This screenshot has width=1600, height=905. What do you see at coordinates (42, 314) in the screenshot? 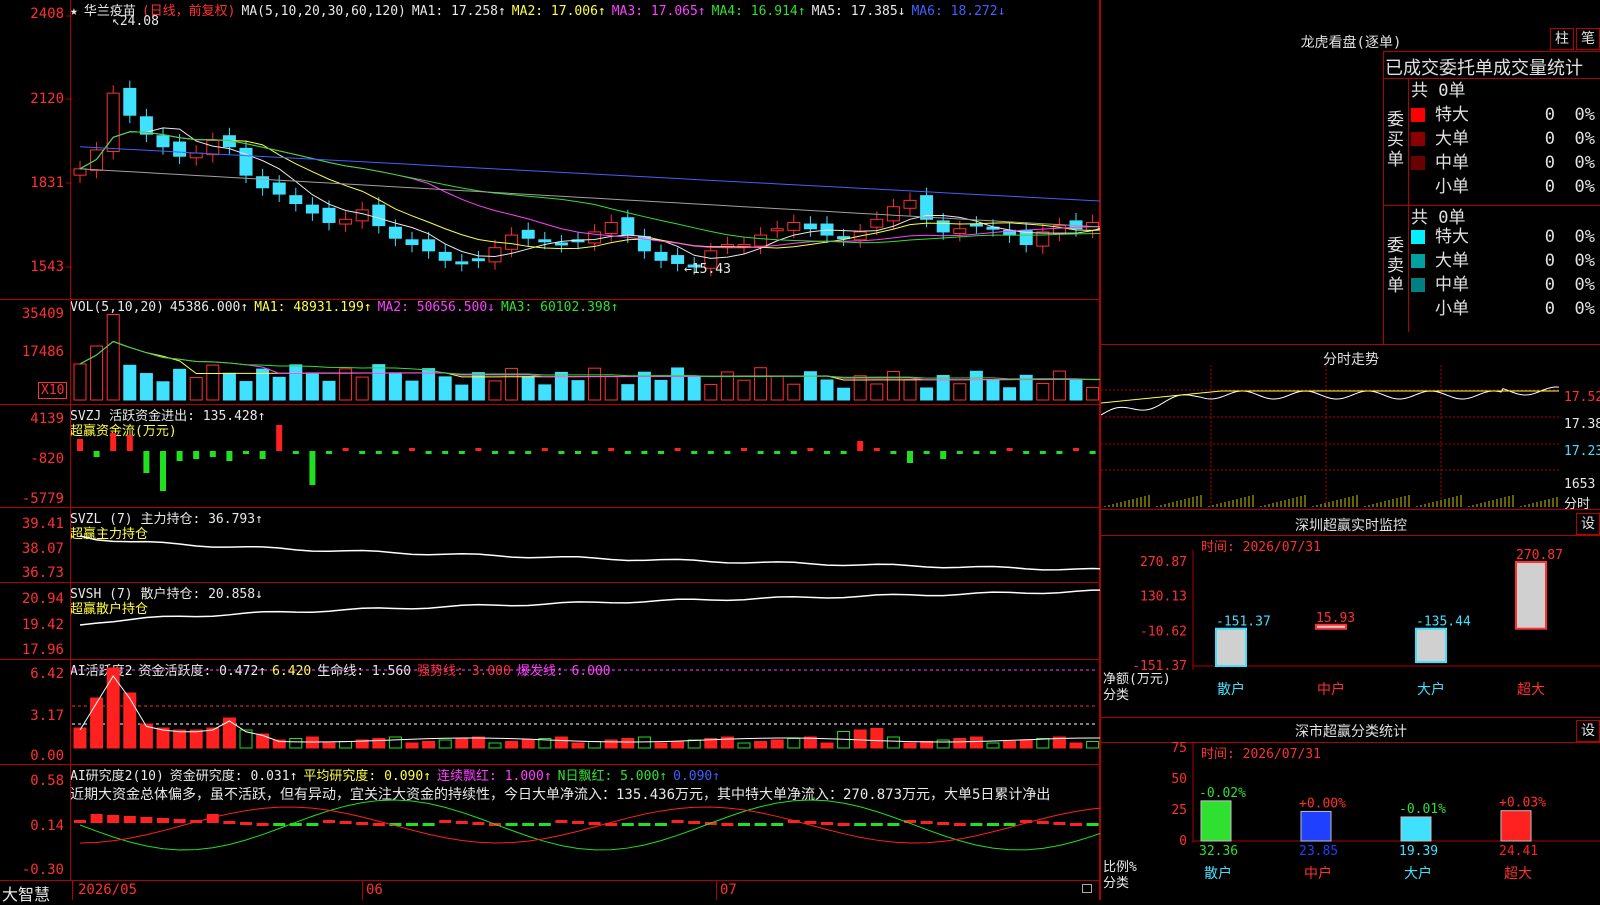
I see `vol-axis-label: 35409` at bounding box center [42, 314].